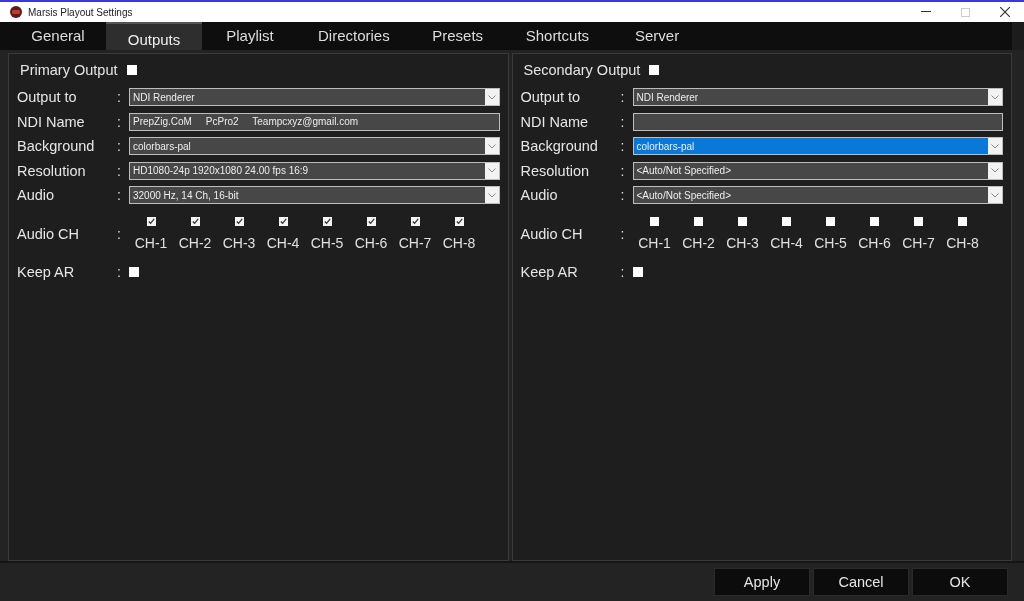 This screenshot has width=1024, height=601. I want to click on panel-title: Secondary Output, so click(582, 70).